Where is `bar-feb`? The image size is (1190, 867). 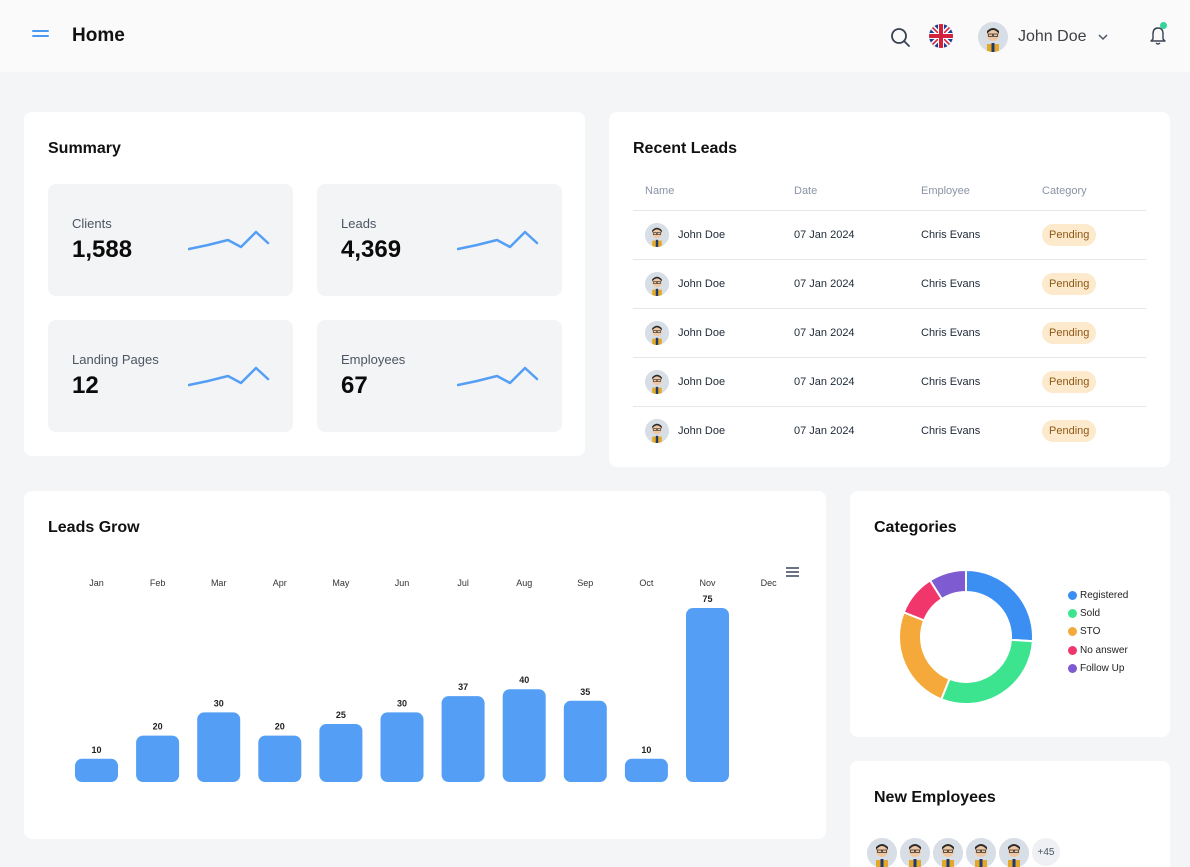
bar-feb is located at coordinates (158, 758).